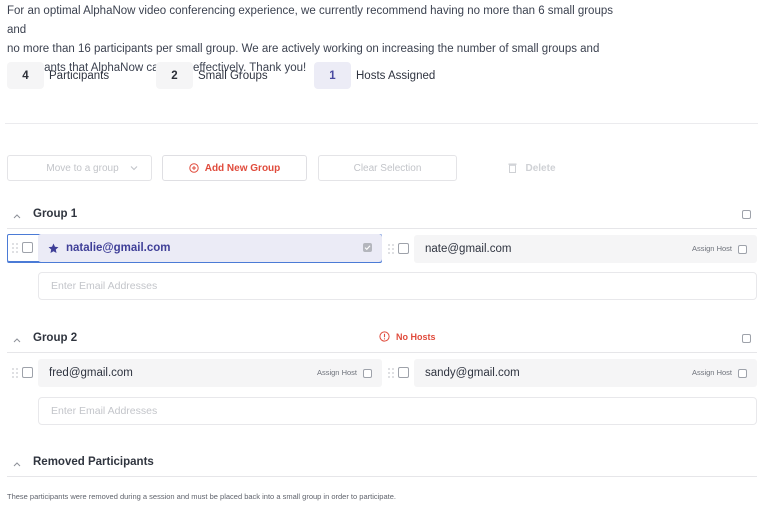 Image resolution: width=768 pixels, height=510 pixels. What do you see at coordinates (585, 249) in the screenshot?
I see `participant-pill: nate@gmail.com Assign Host` at bounding box center [585, 249].